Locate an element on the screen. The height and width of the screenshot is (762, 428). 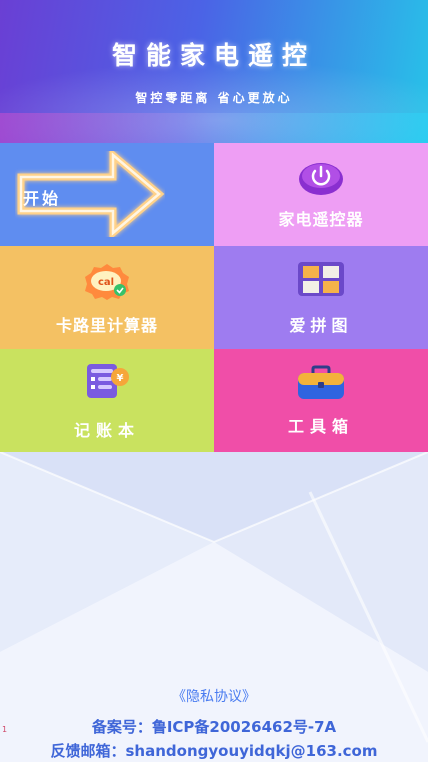
power-icon is located at coordinates (321, 179).